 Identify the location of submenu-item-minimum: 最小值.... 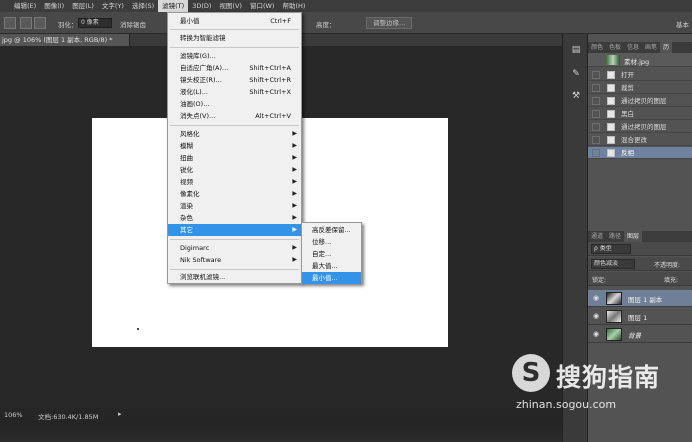
(331, 278).